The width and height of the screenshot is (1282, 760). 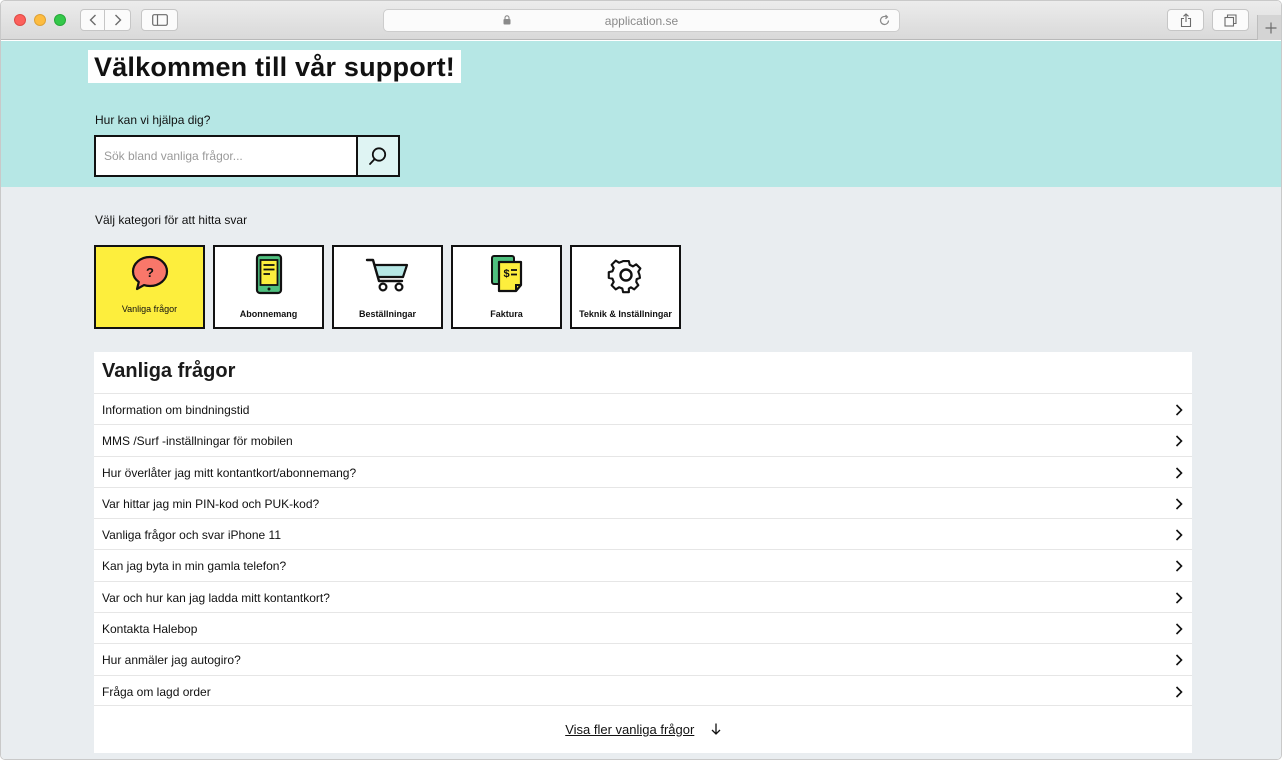 I want to click on faq-title: Vanliga frågor, so click(x=169, y=371).